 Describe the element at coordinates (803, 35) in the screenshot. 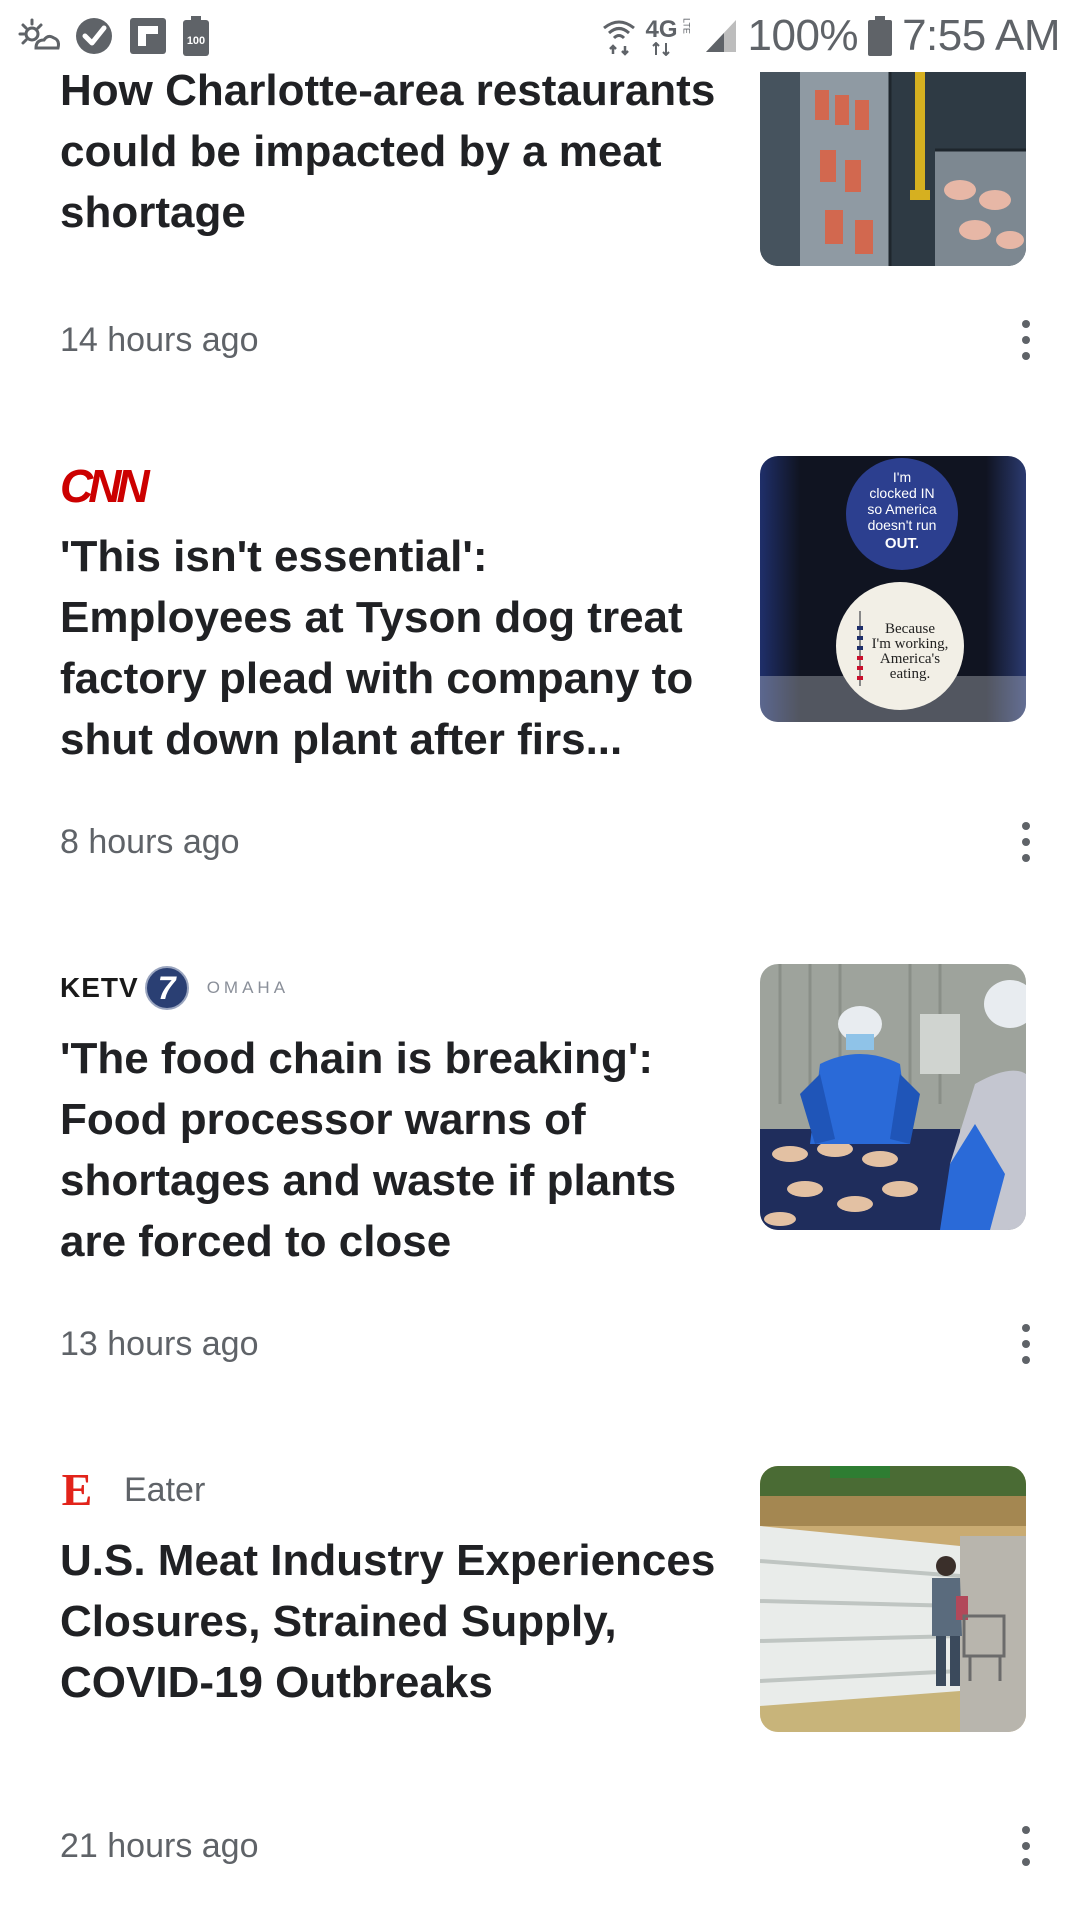

I see `battery-percent: 100%` at that location.